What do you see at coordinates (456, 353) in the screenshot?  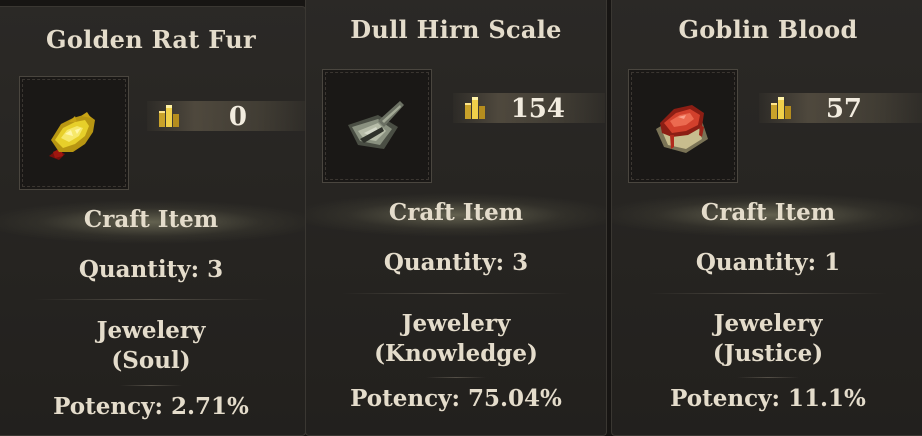 I see `item-use-line2: (Knowledge)` at bounding box center [456, 353].